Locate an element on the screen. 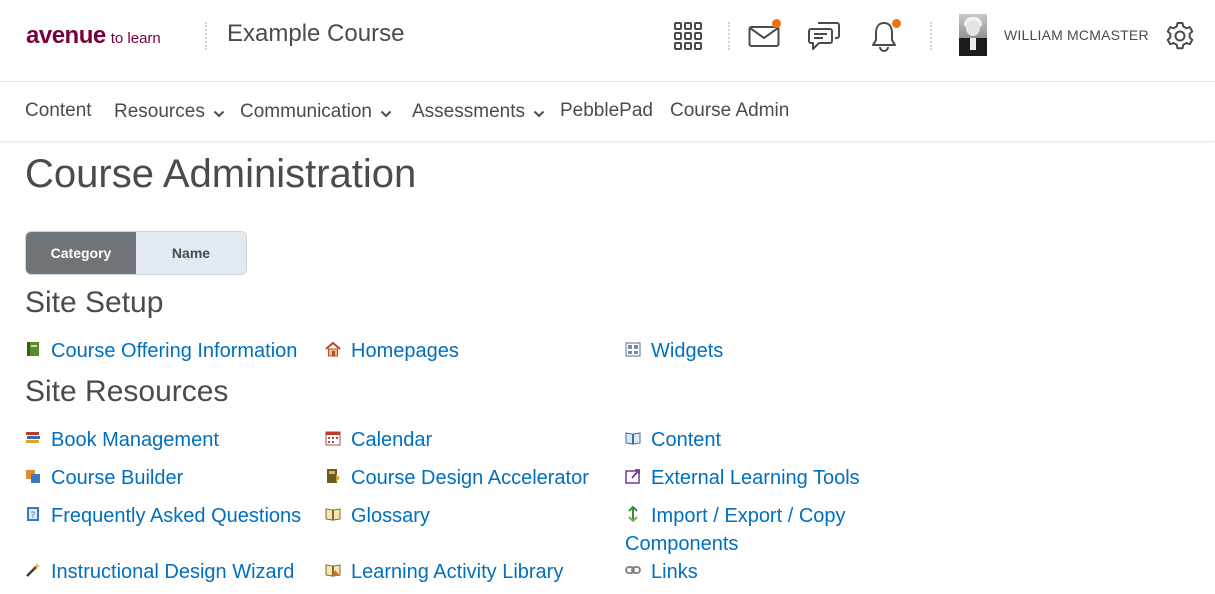  link-label: Links is located at coordinates (674, 572).